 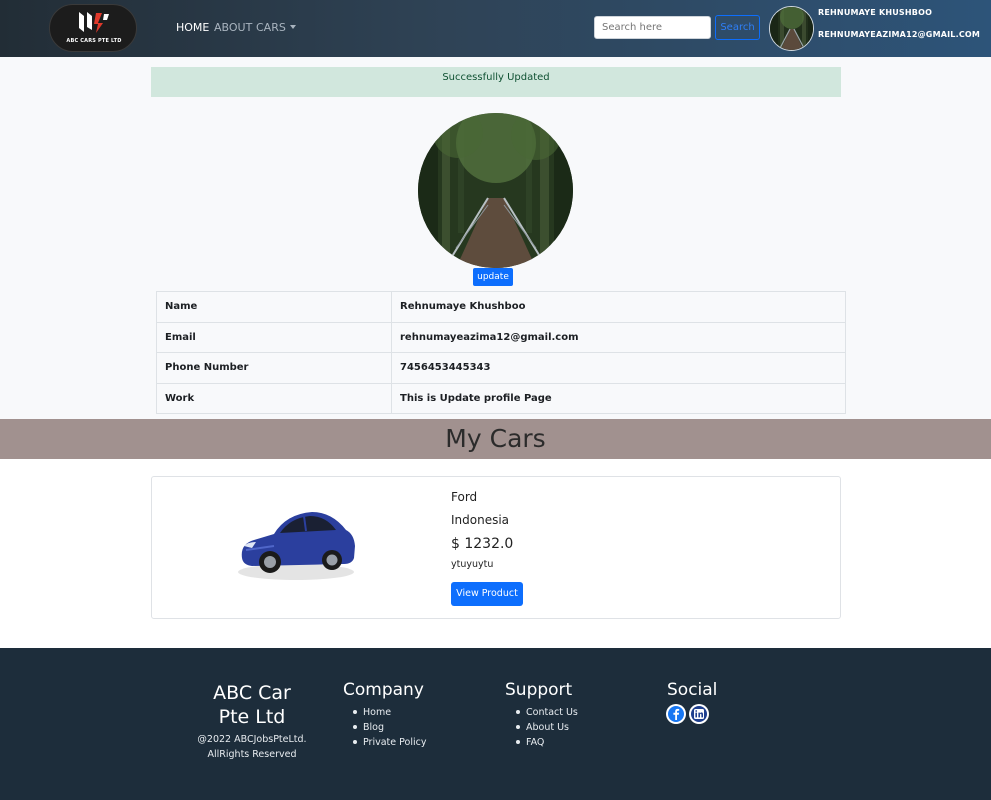 I want to click on email-value: rehnumayeazima12@gmail.com, so click(x=618, y=337).